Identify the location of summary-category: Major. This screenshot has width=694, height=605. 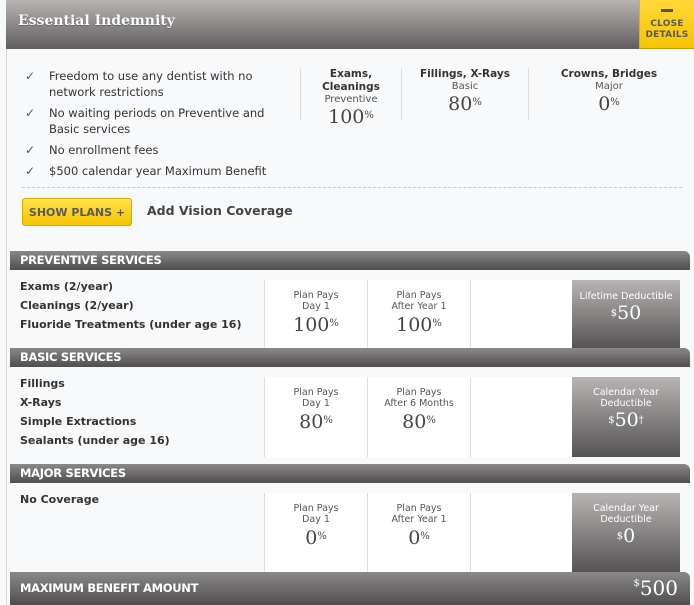
(609, 86).